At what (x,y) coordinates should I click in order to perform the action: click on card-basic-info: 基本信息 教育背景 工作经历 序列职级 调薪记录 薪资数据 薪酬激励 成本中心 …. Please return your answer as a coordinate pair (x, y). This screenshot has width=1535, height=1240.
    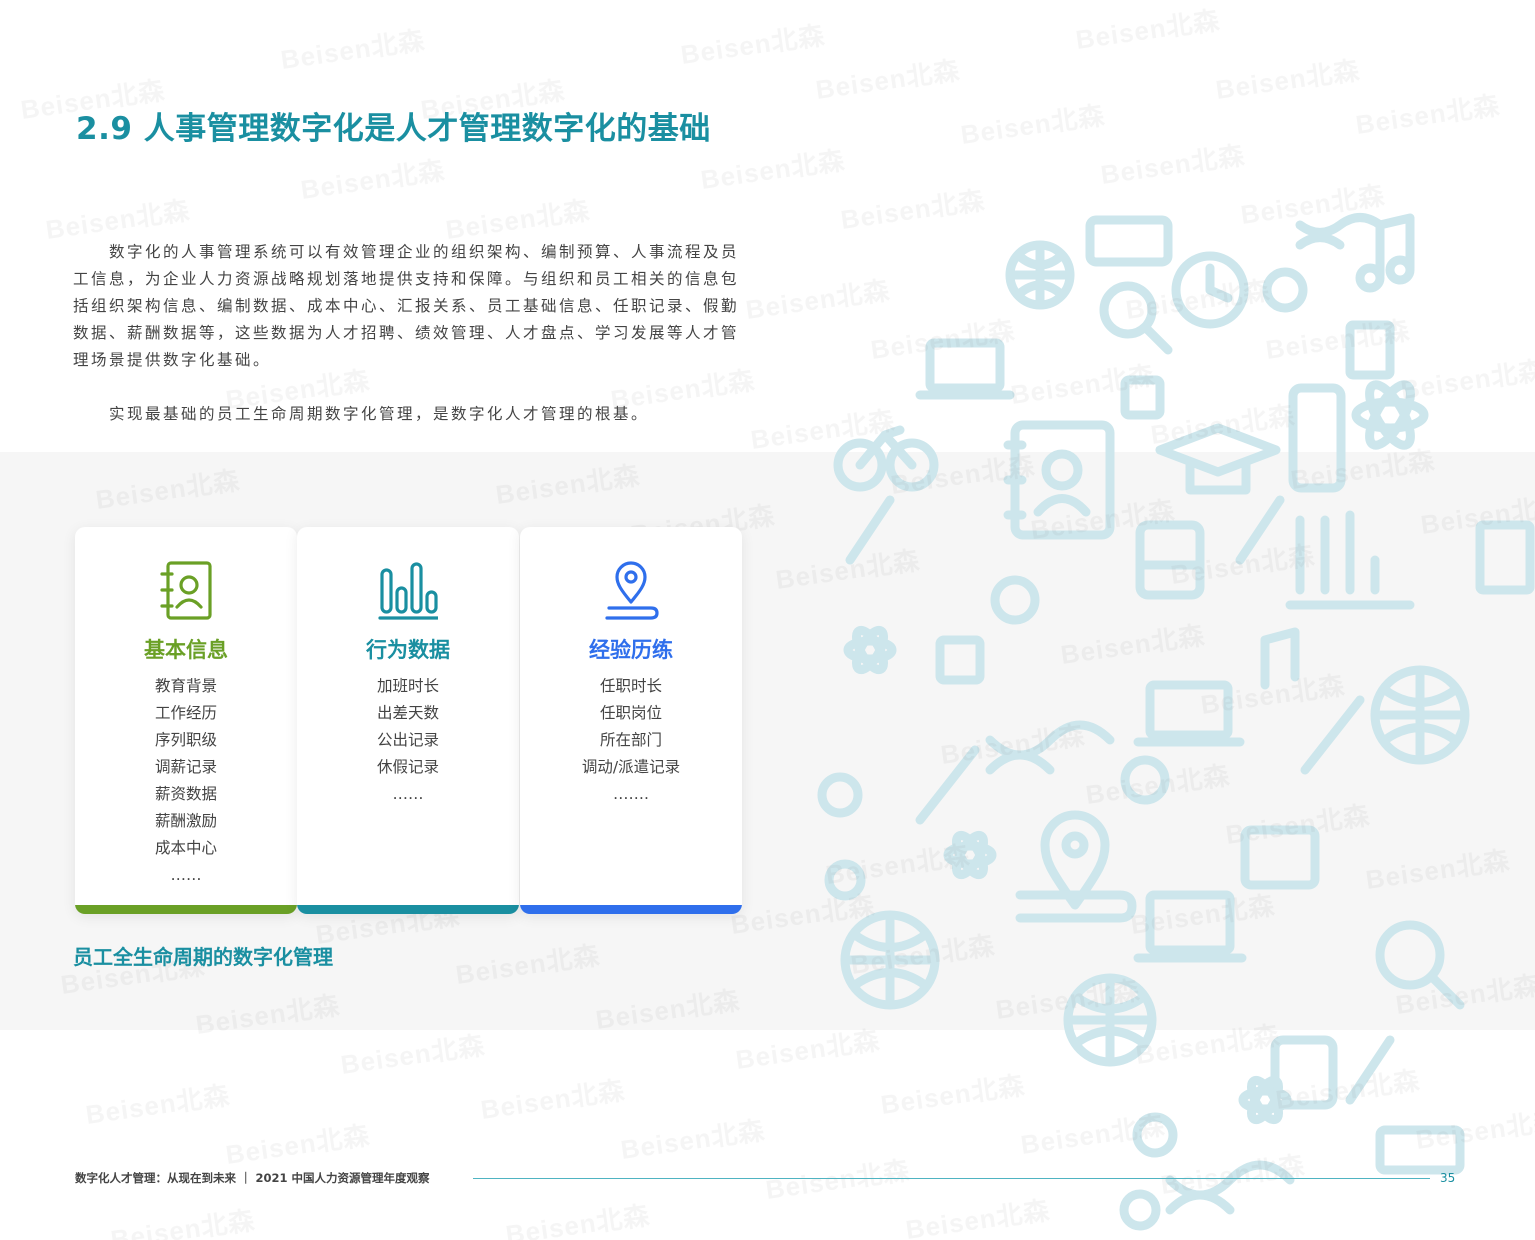
    Looking at the image, I should click on (186, 720).